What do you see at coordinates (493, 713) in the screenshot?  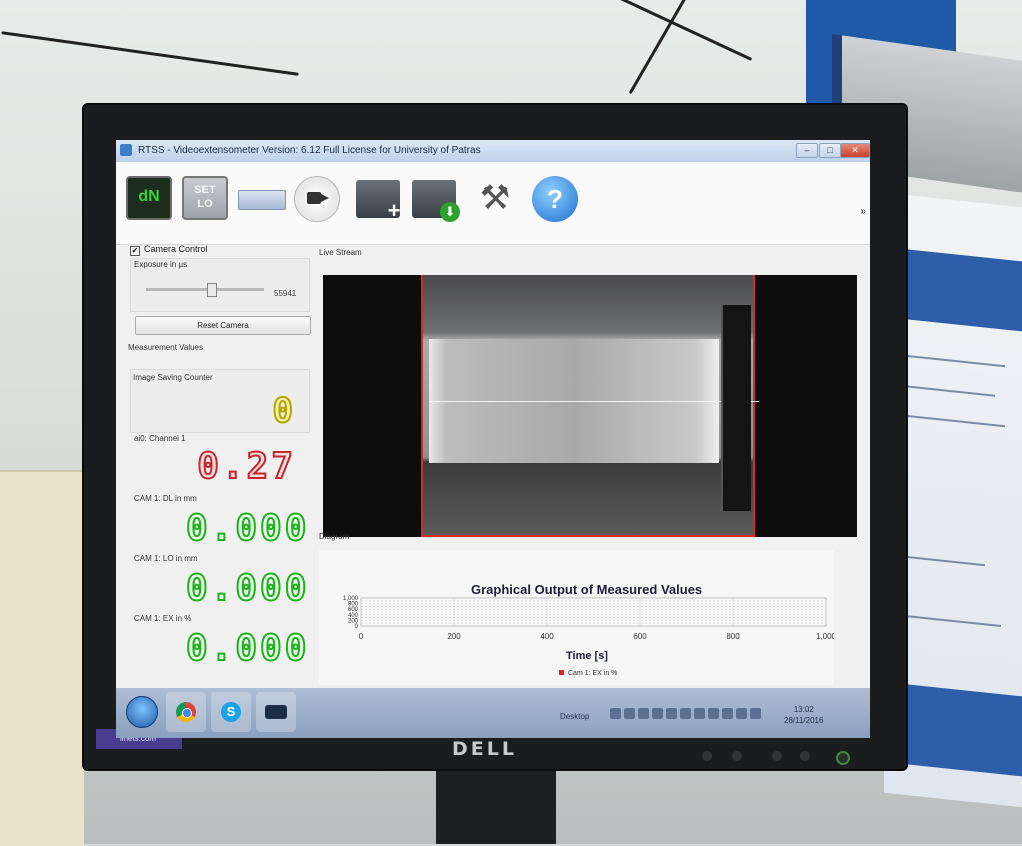 I see `taskbar: S Desktop 13:02 28/11/2016` at bounding box center [493, 713].